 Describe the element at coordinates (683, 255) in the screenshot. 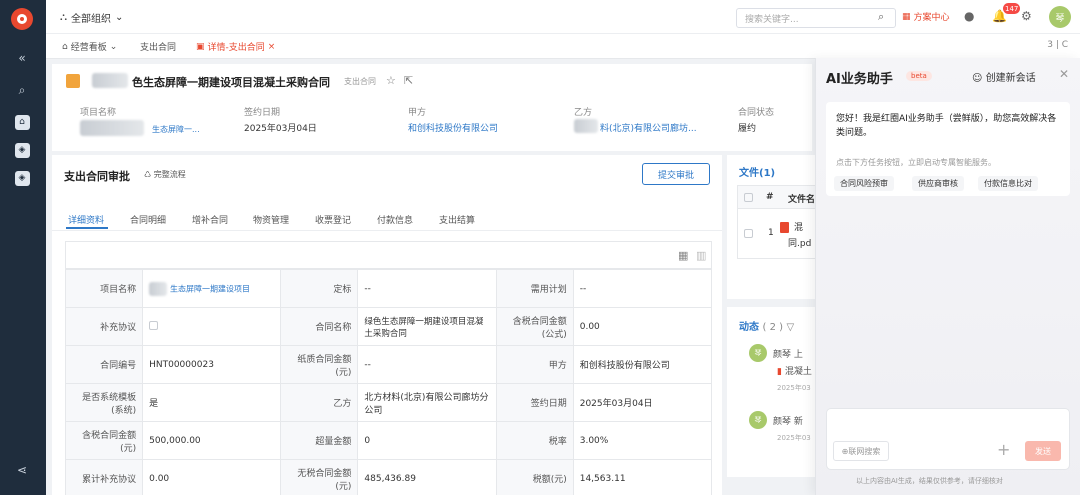

I see `grid-view-icon: ▦` at that location.